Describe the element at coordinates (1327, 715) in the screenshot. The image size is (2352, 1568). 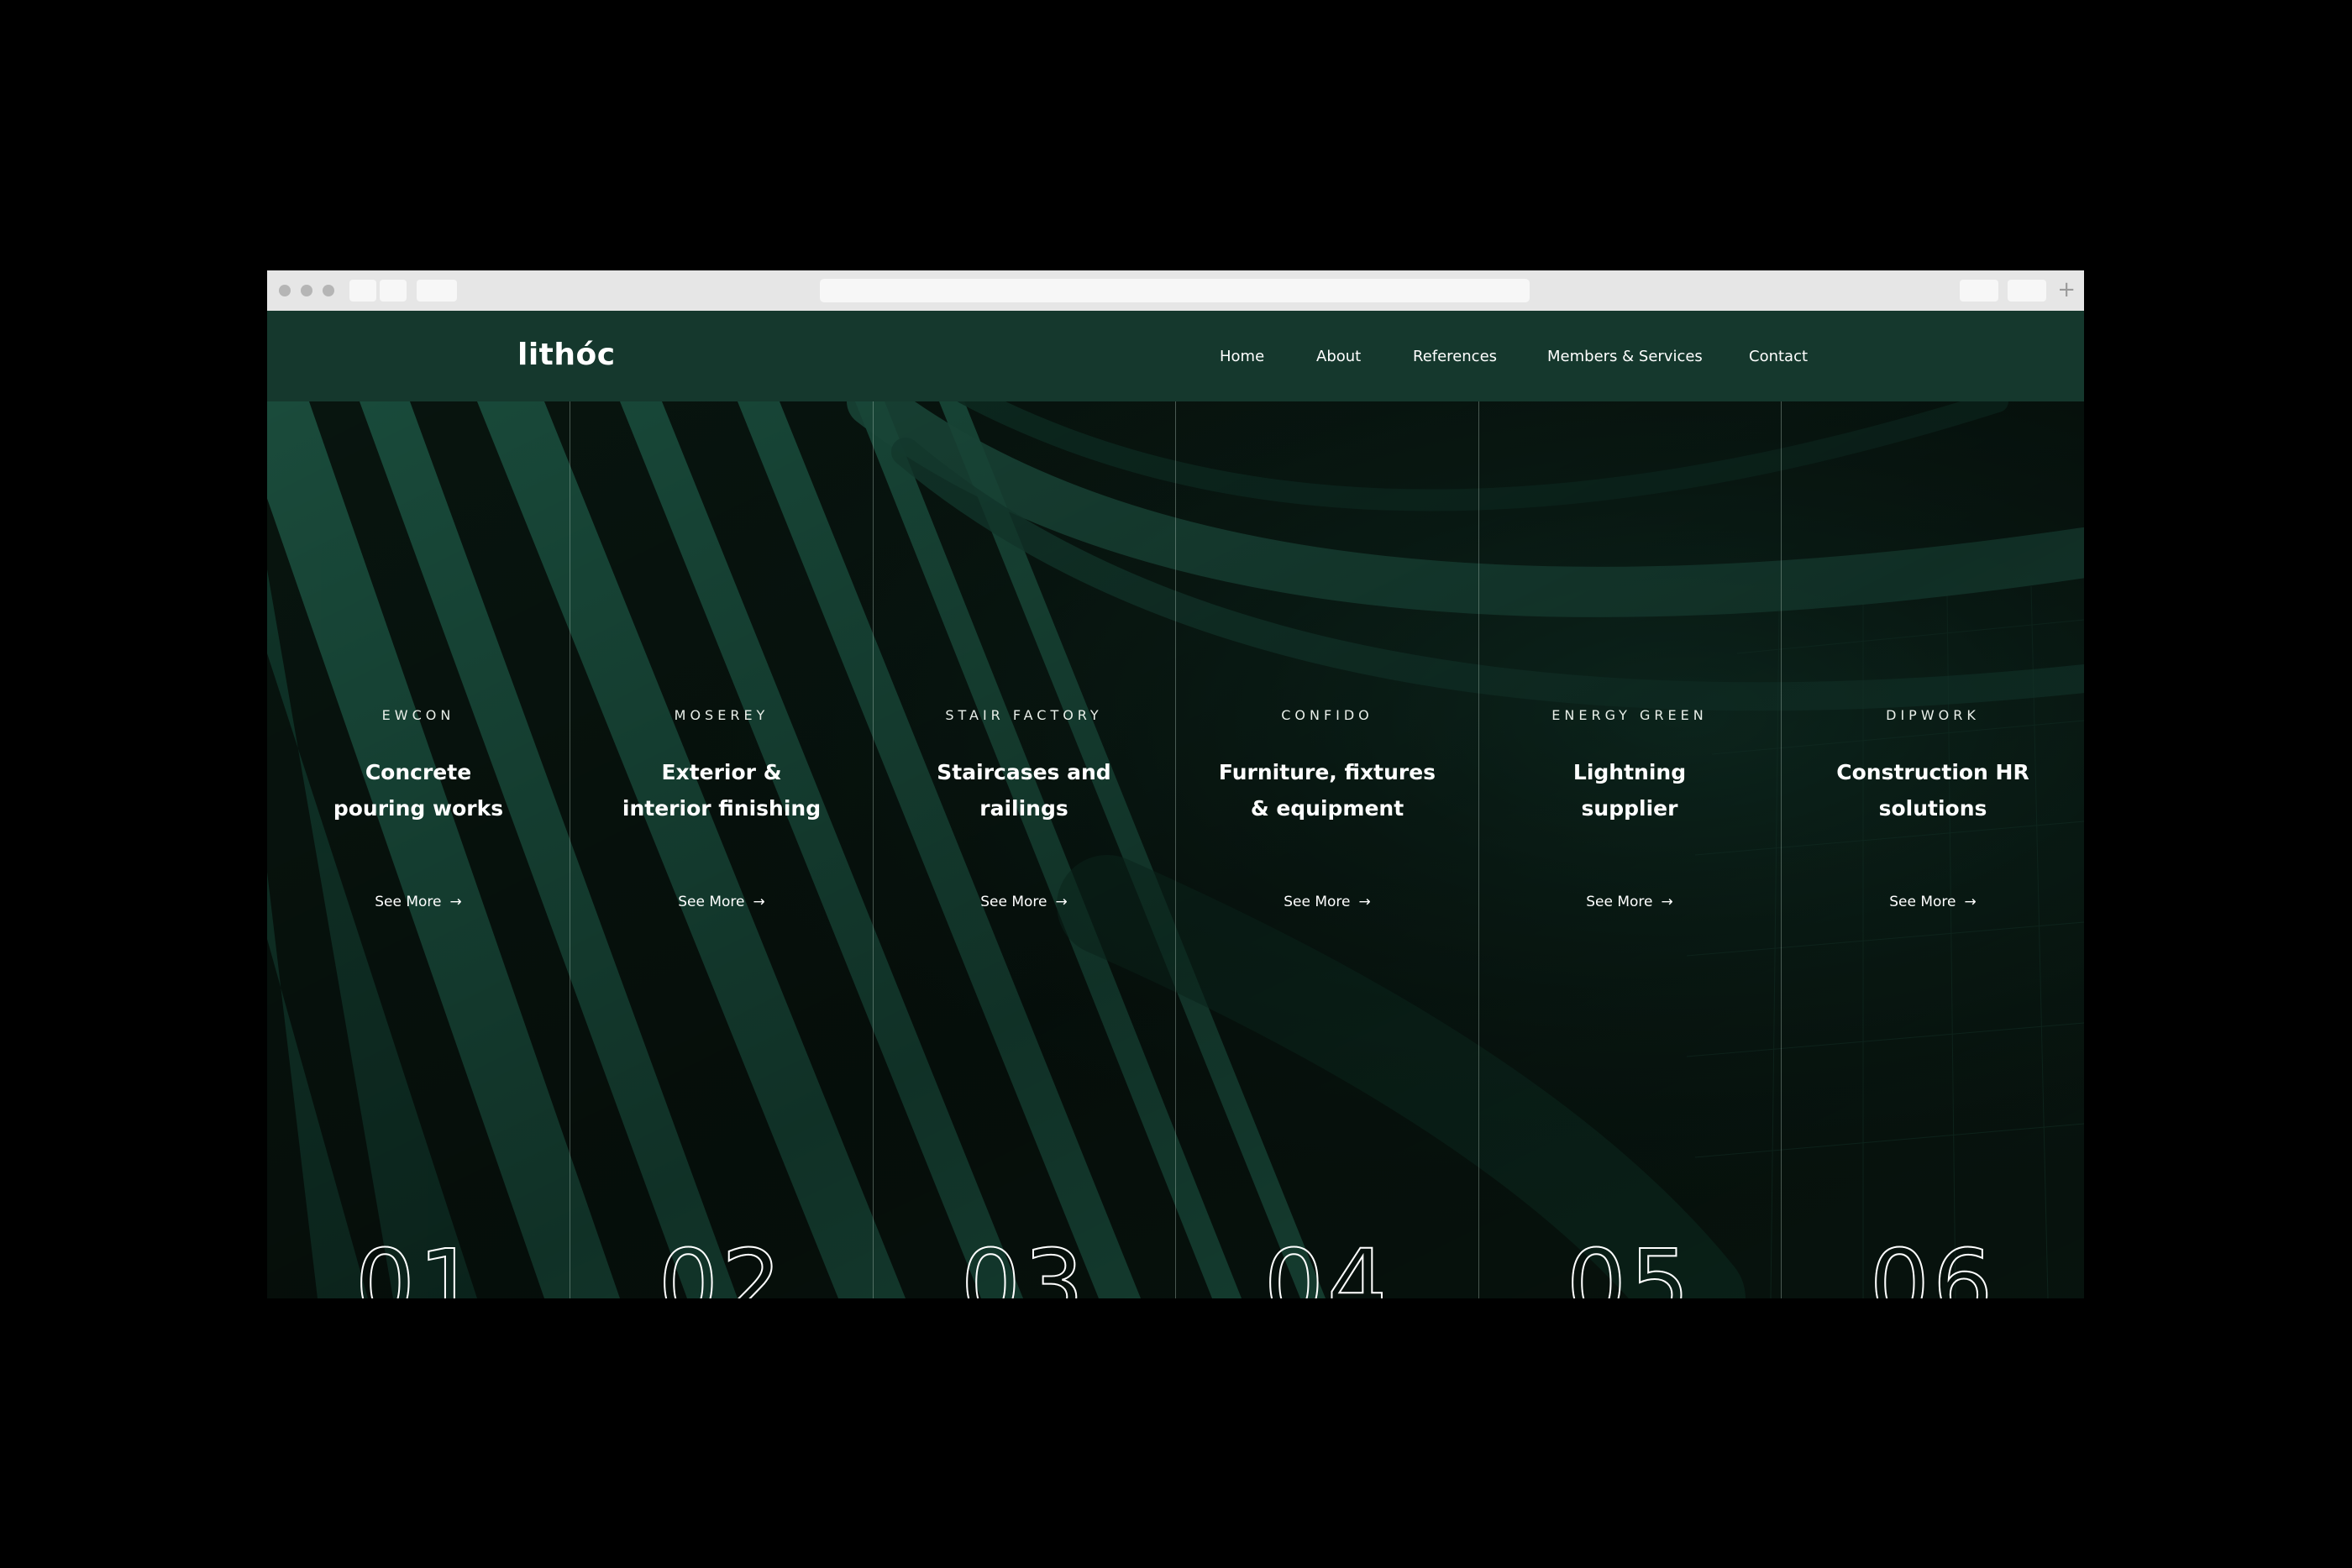
I see `company-name: CONFIDO` at that location.